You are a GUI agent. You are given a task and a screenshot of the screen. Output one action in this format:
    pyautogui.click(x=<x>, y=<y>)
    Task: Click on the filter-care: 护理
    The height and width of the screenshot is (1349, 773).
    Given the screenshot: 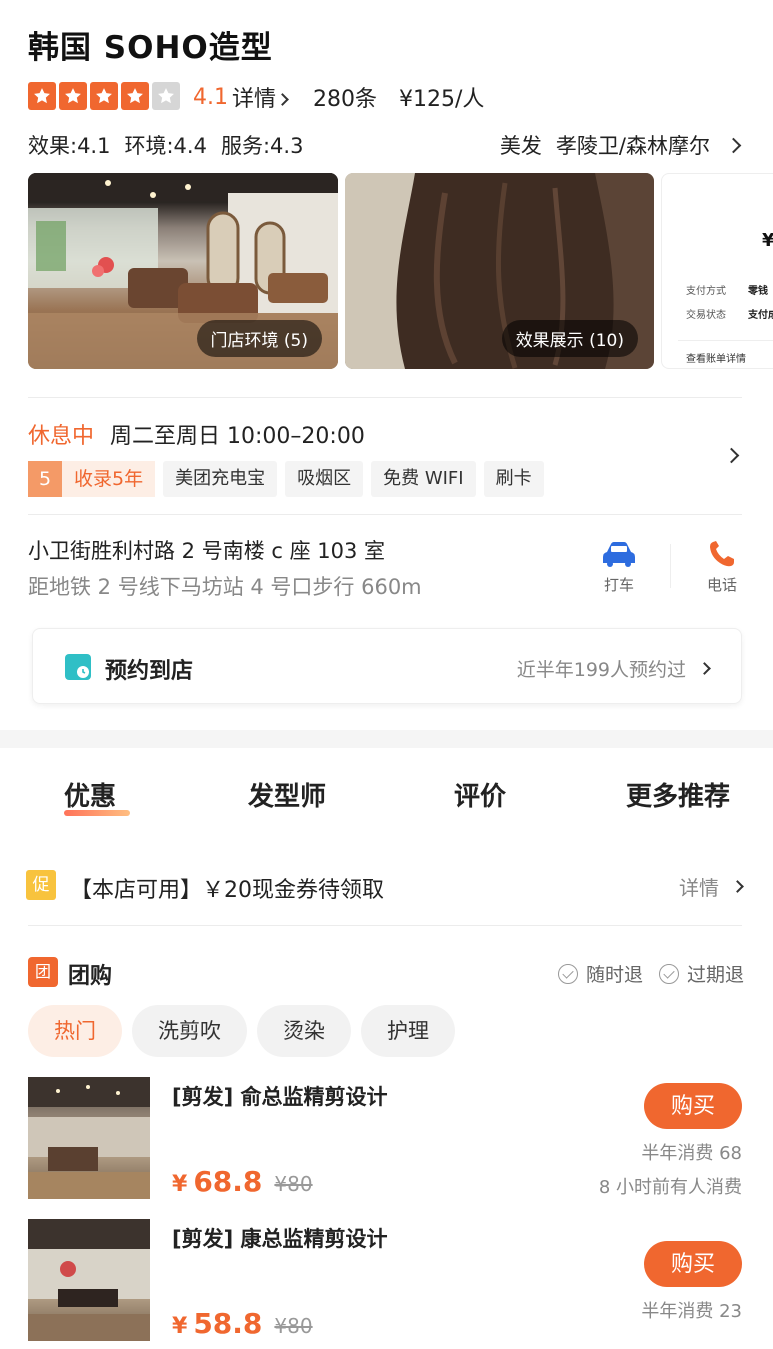 What is the action you would take?
    pyautogui.click(x=408, y=1031)
    